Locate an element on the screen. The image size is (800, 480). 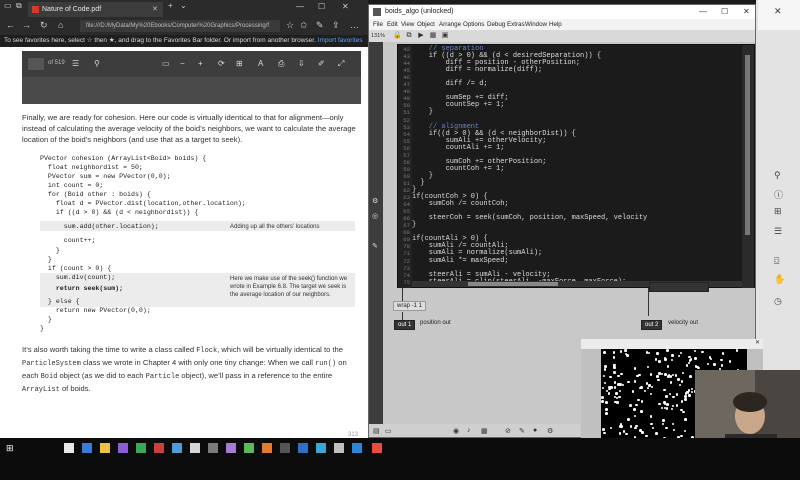
selected-object is located at coordinates (679, 287).